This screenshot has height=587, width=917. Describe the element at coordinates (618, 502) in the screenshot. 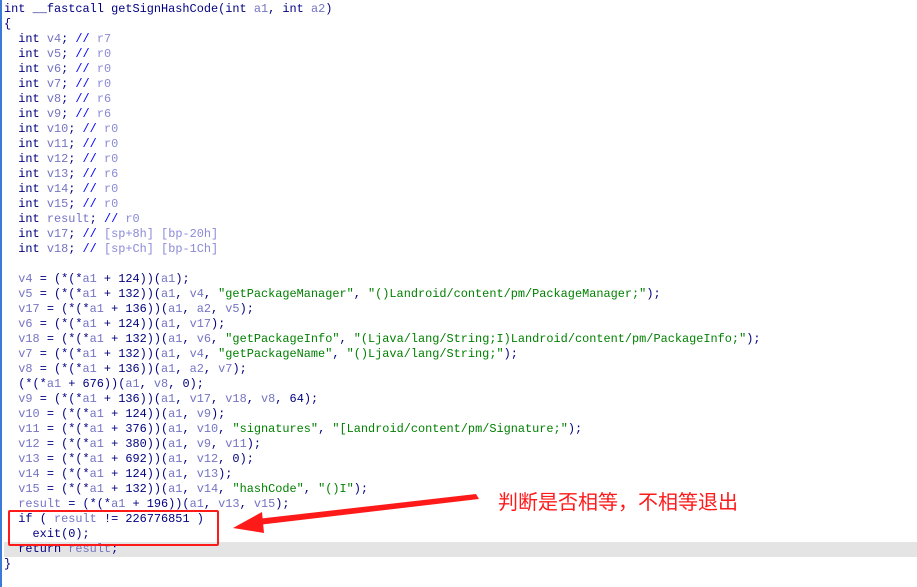

I see `annotation-note: 判断是否相等，不相等退出` at that location.